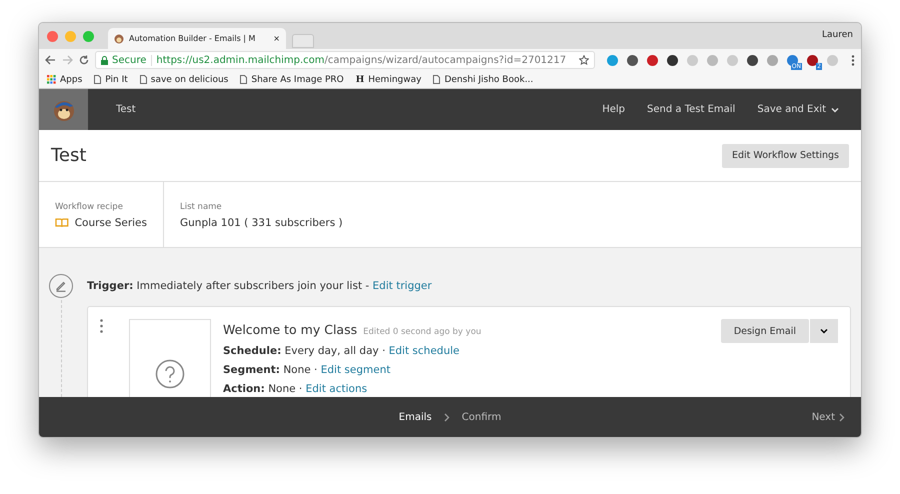  I want to click on profile-name: Lauren, so click(837, 35).